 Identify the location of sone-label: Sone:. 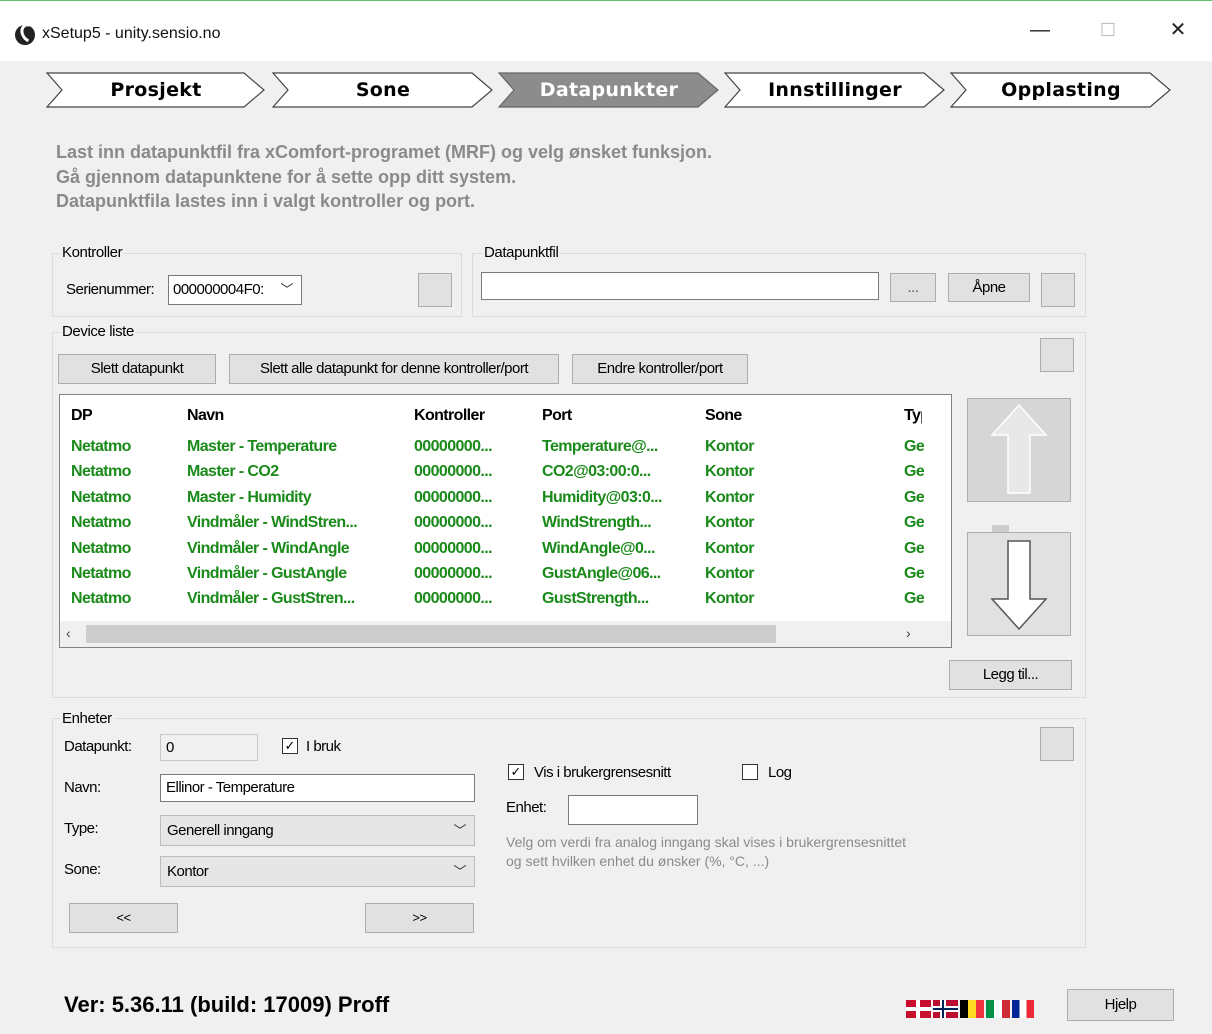
(82, 869).